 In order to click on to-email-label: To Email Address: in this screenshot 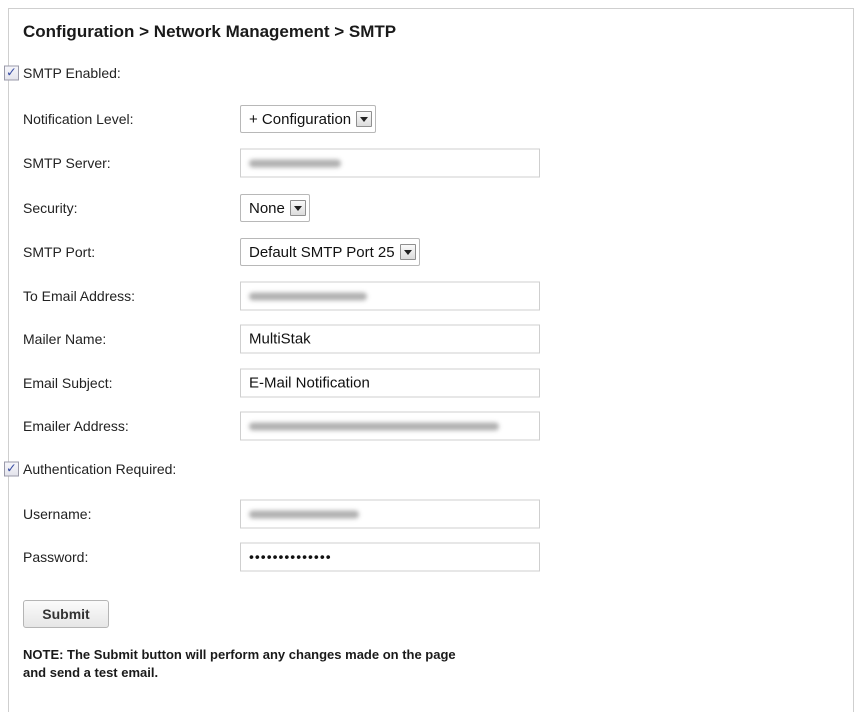, I will do `click(79, 296)`.